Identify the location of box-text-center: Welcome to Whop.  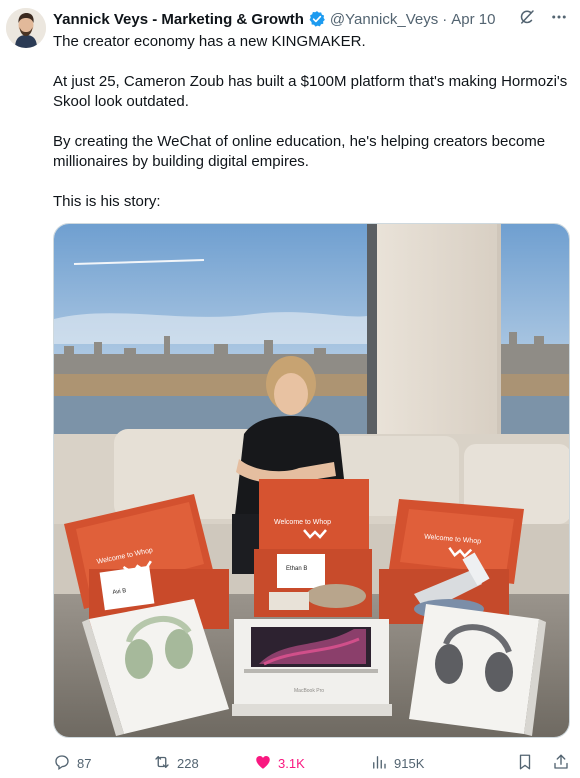
(302, 522).